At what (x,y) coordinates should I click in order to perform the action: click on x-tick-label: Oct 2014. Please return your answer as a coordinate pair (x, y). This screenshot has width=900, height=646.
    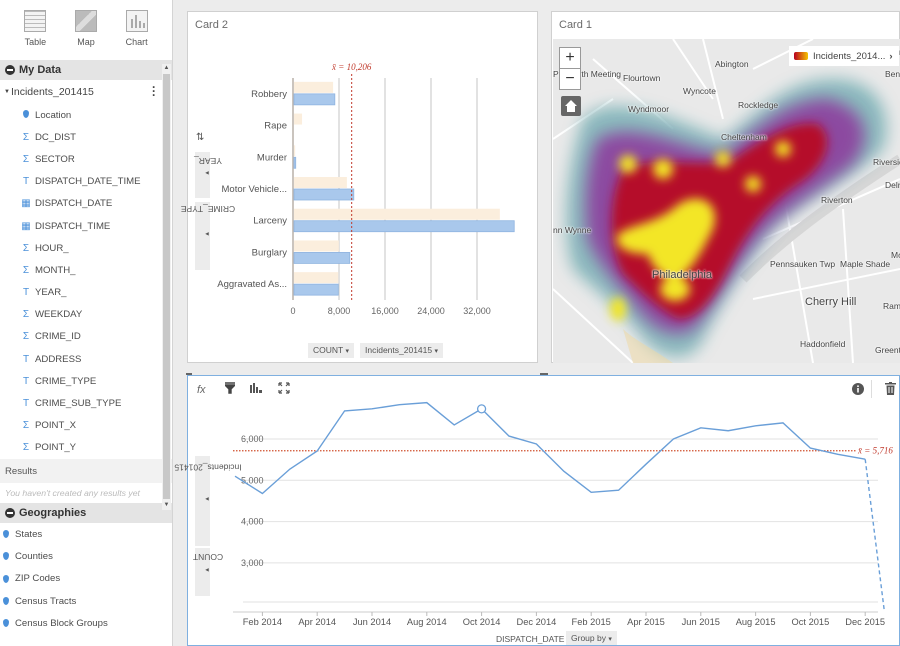
    Looking at the image, I should click on (482, 622).